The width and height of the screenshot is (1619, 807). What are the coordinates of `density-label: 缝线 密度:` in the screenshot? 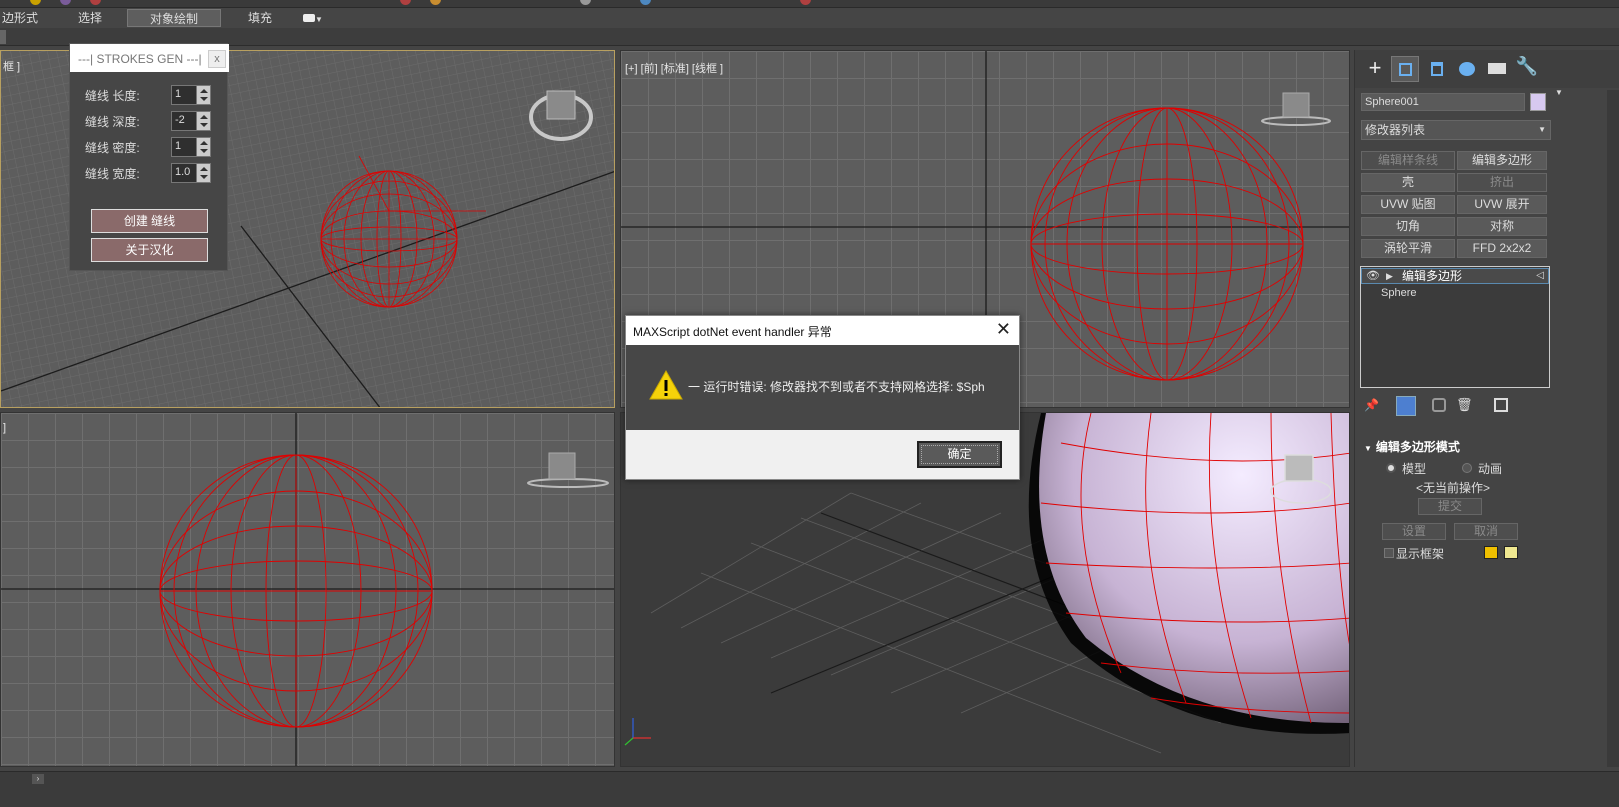 It's located at (112, 148).